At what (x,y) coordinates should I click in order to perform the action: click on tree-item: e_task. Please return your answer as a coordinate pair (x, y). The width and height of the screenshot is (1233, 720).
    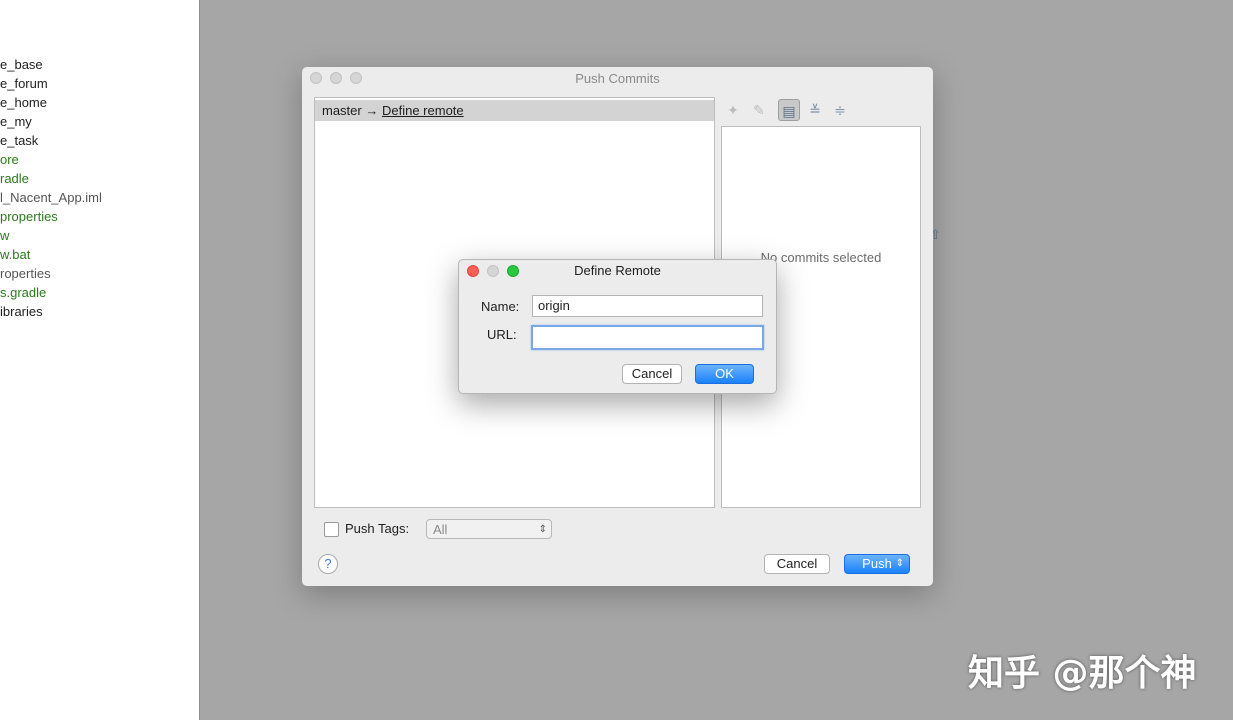
    Looking at the image, I should click on (19, 140).